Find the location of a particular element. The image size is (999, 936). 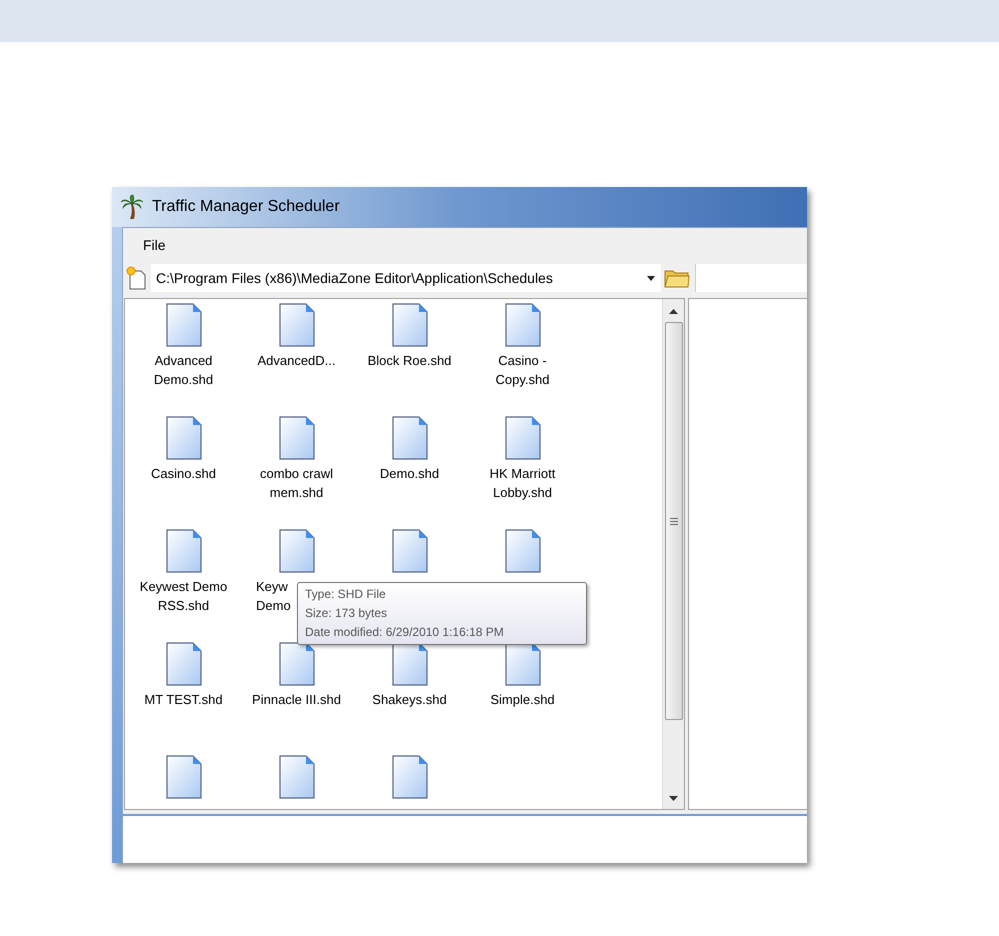

palm-tree-icon is located at coordinates (132, 207).